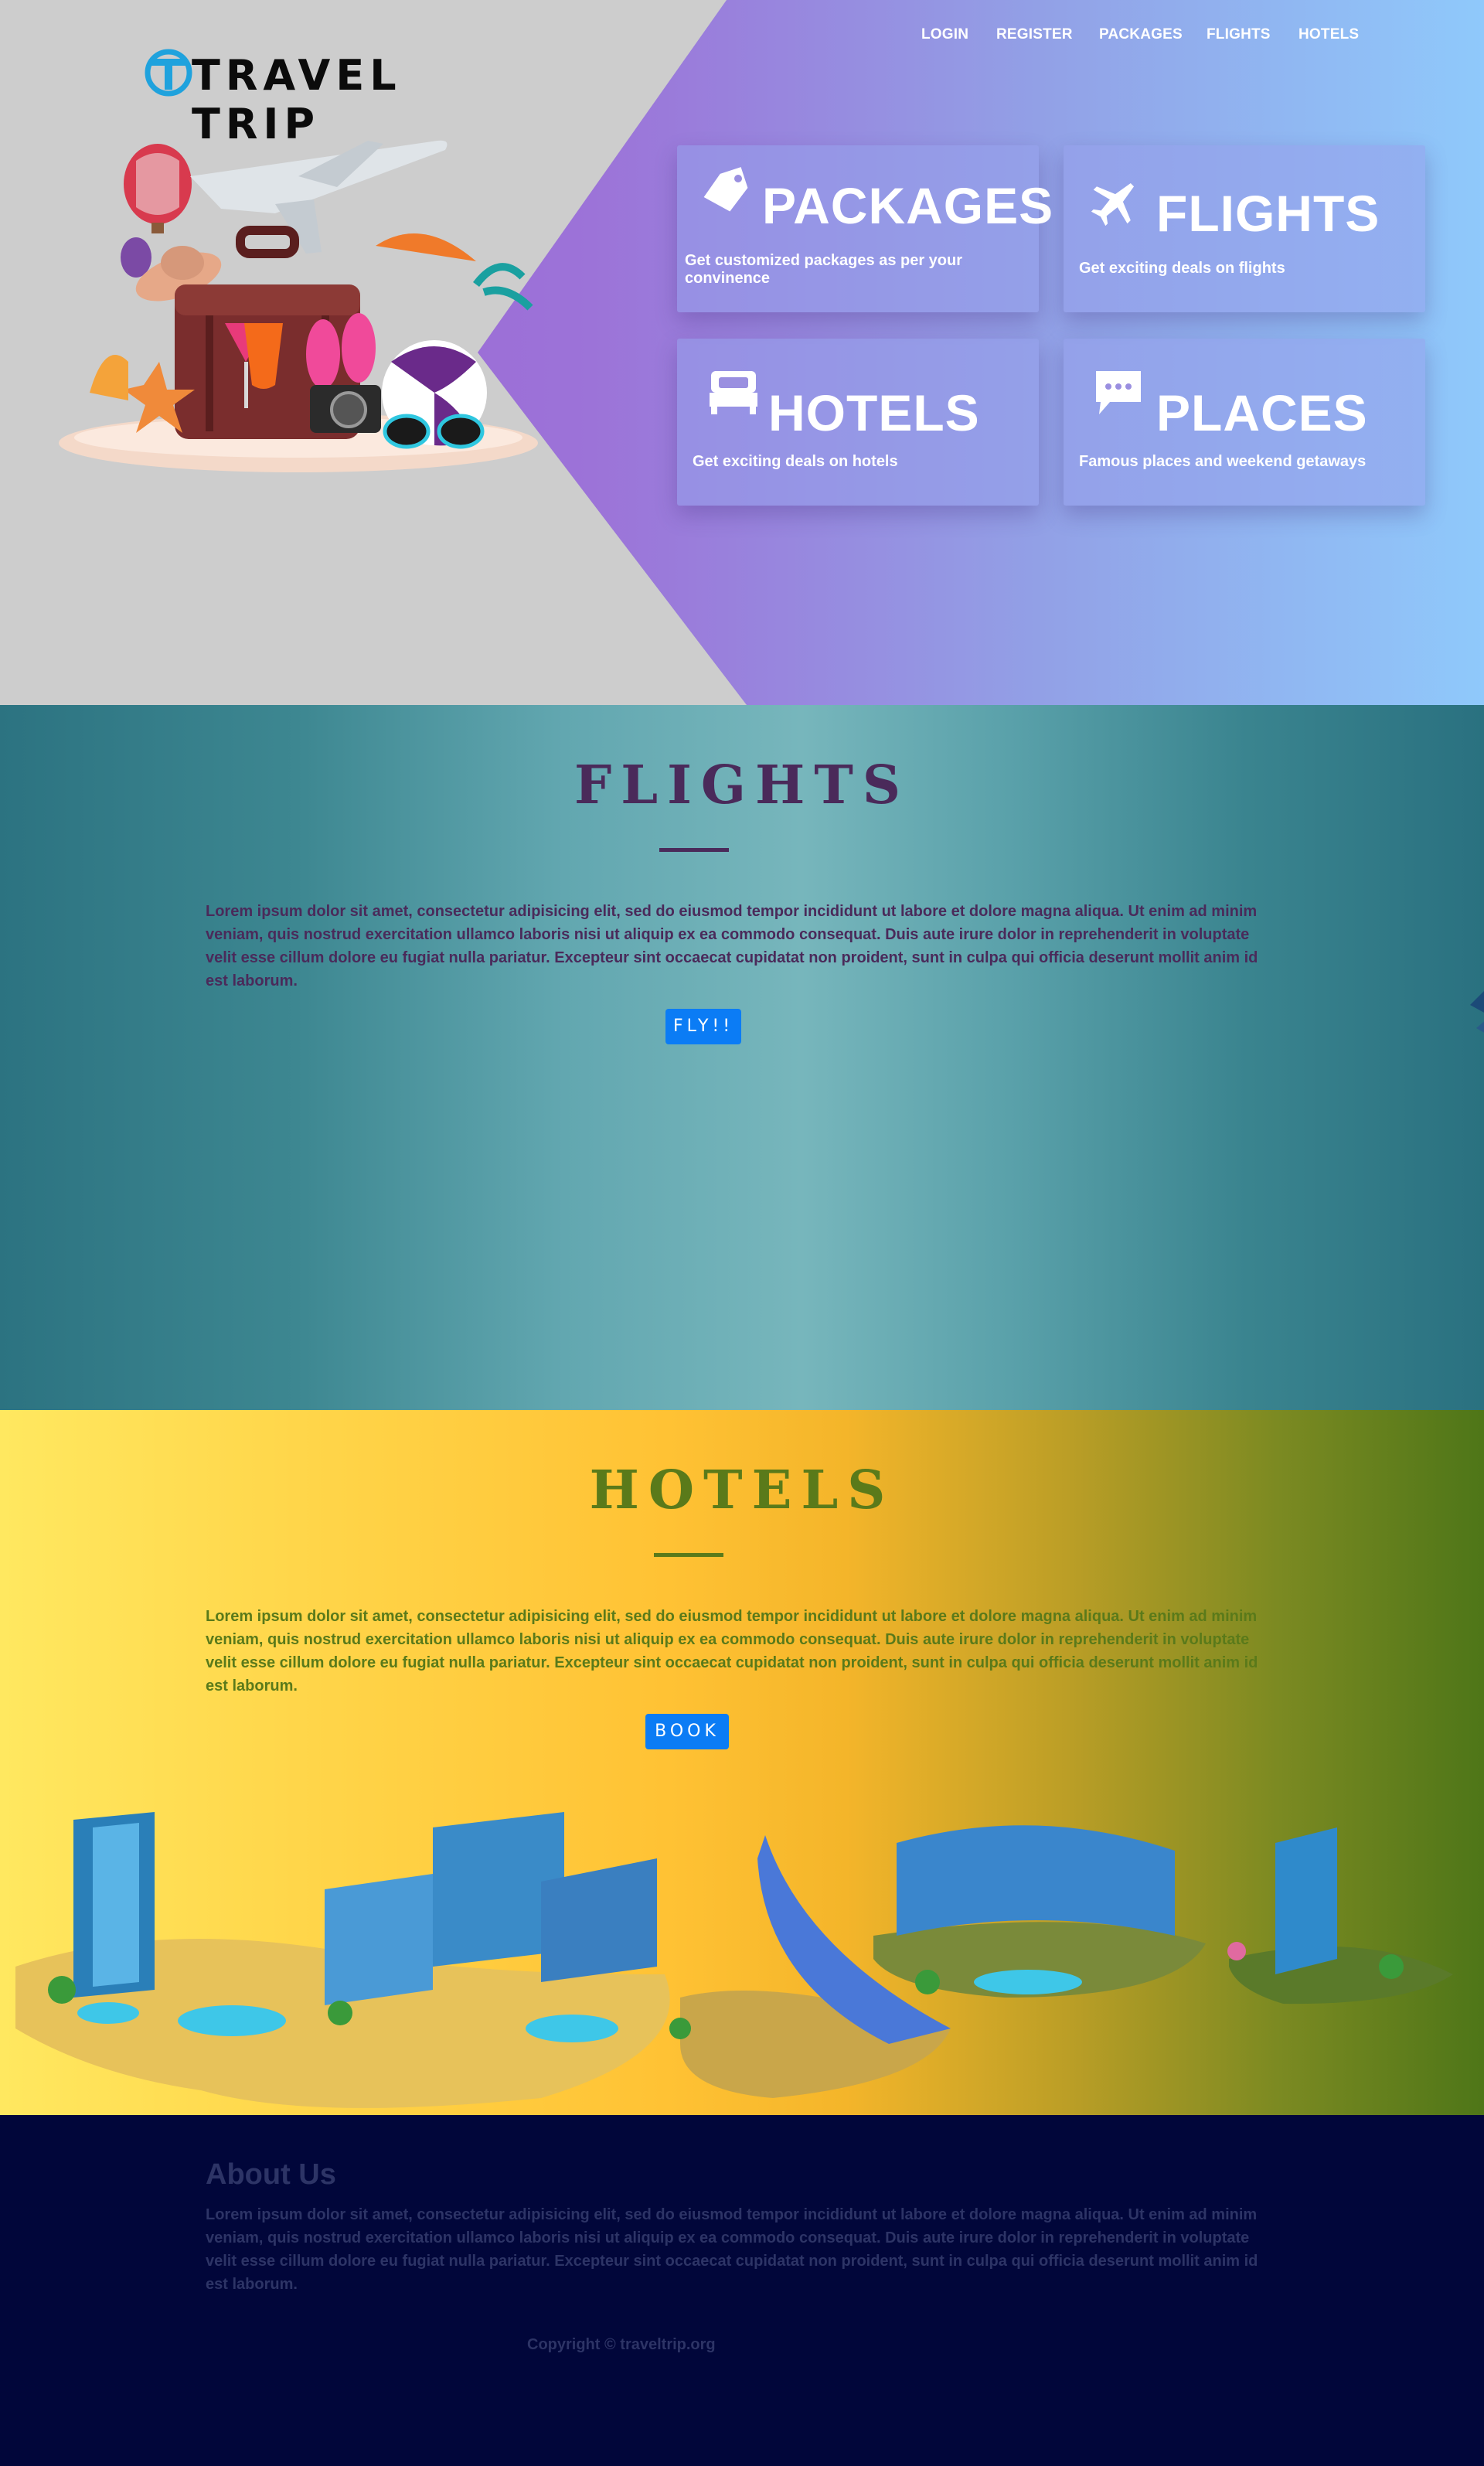  I want to click on fly-button: FLY!!, so click(703, 1026).